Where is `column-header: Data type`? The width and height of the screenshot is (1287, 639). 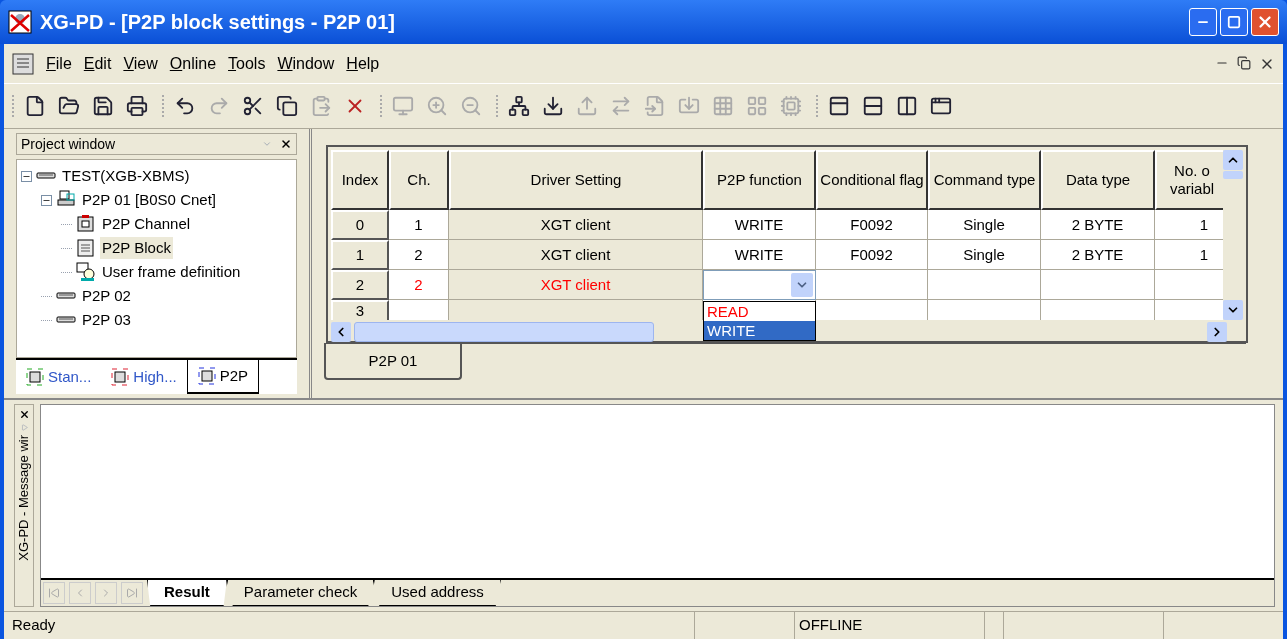 column-header: Data type is located at coordinates (1098, 180).